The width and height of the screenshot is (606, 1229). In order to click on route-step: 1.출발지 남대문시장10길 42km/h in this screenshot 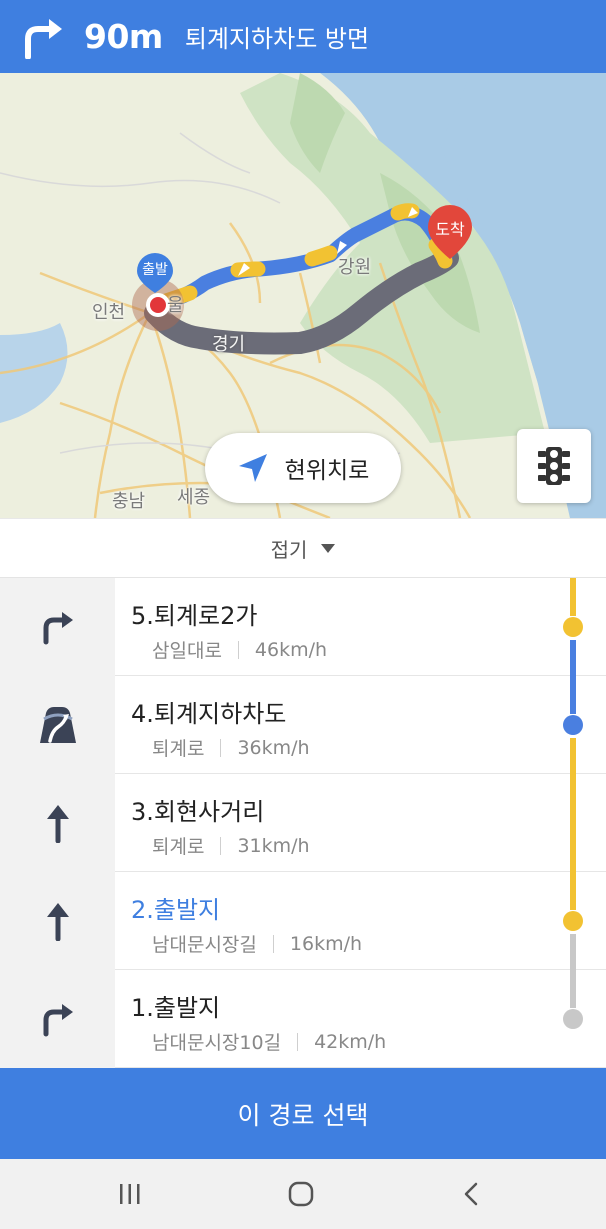, I will do `click(303, 1019)`.